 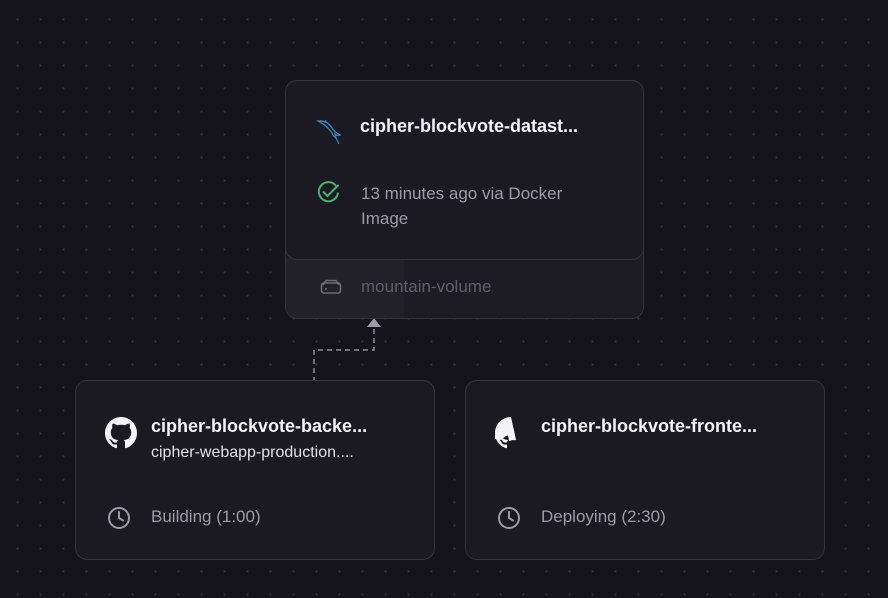 I want to click on volume-label: mountain-volume, so click(x=426, y=286).